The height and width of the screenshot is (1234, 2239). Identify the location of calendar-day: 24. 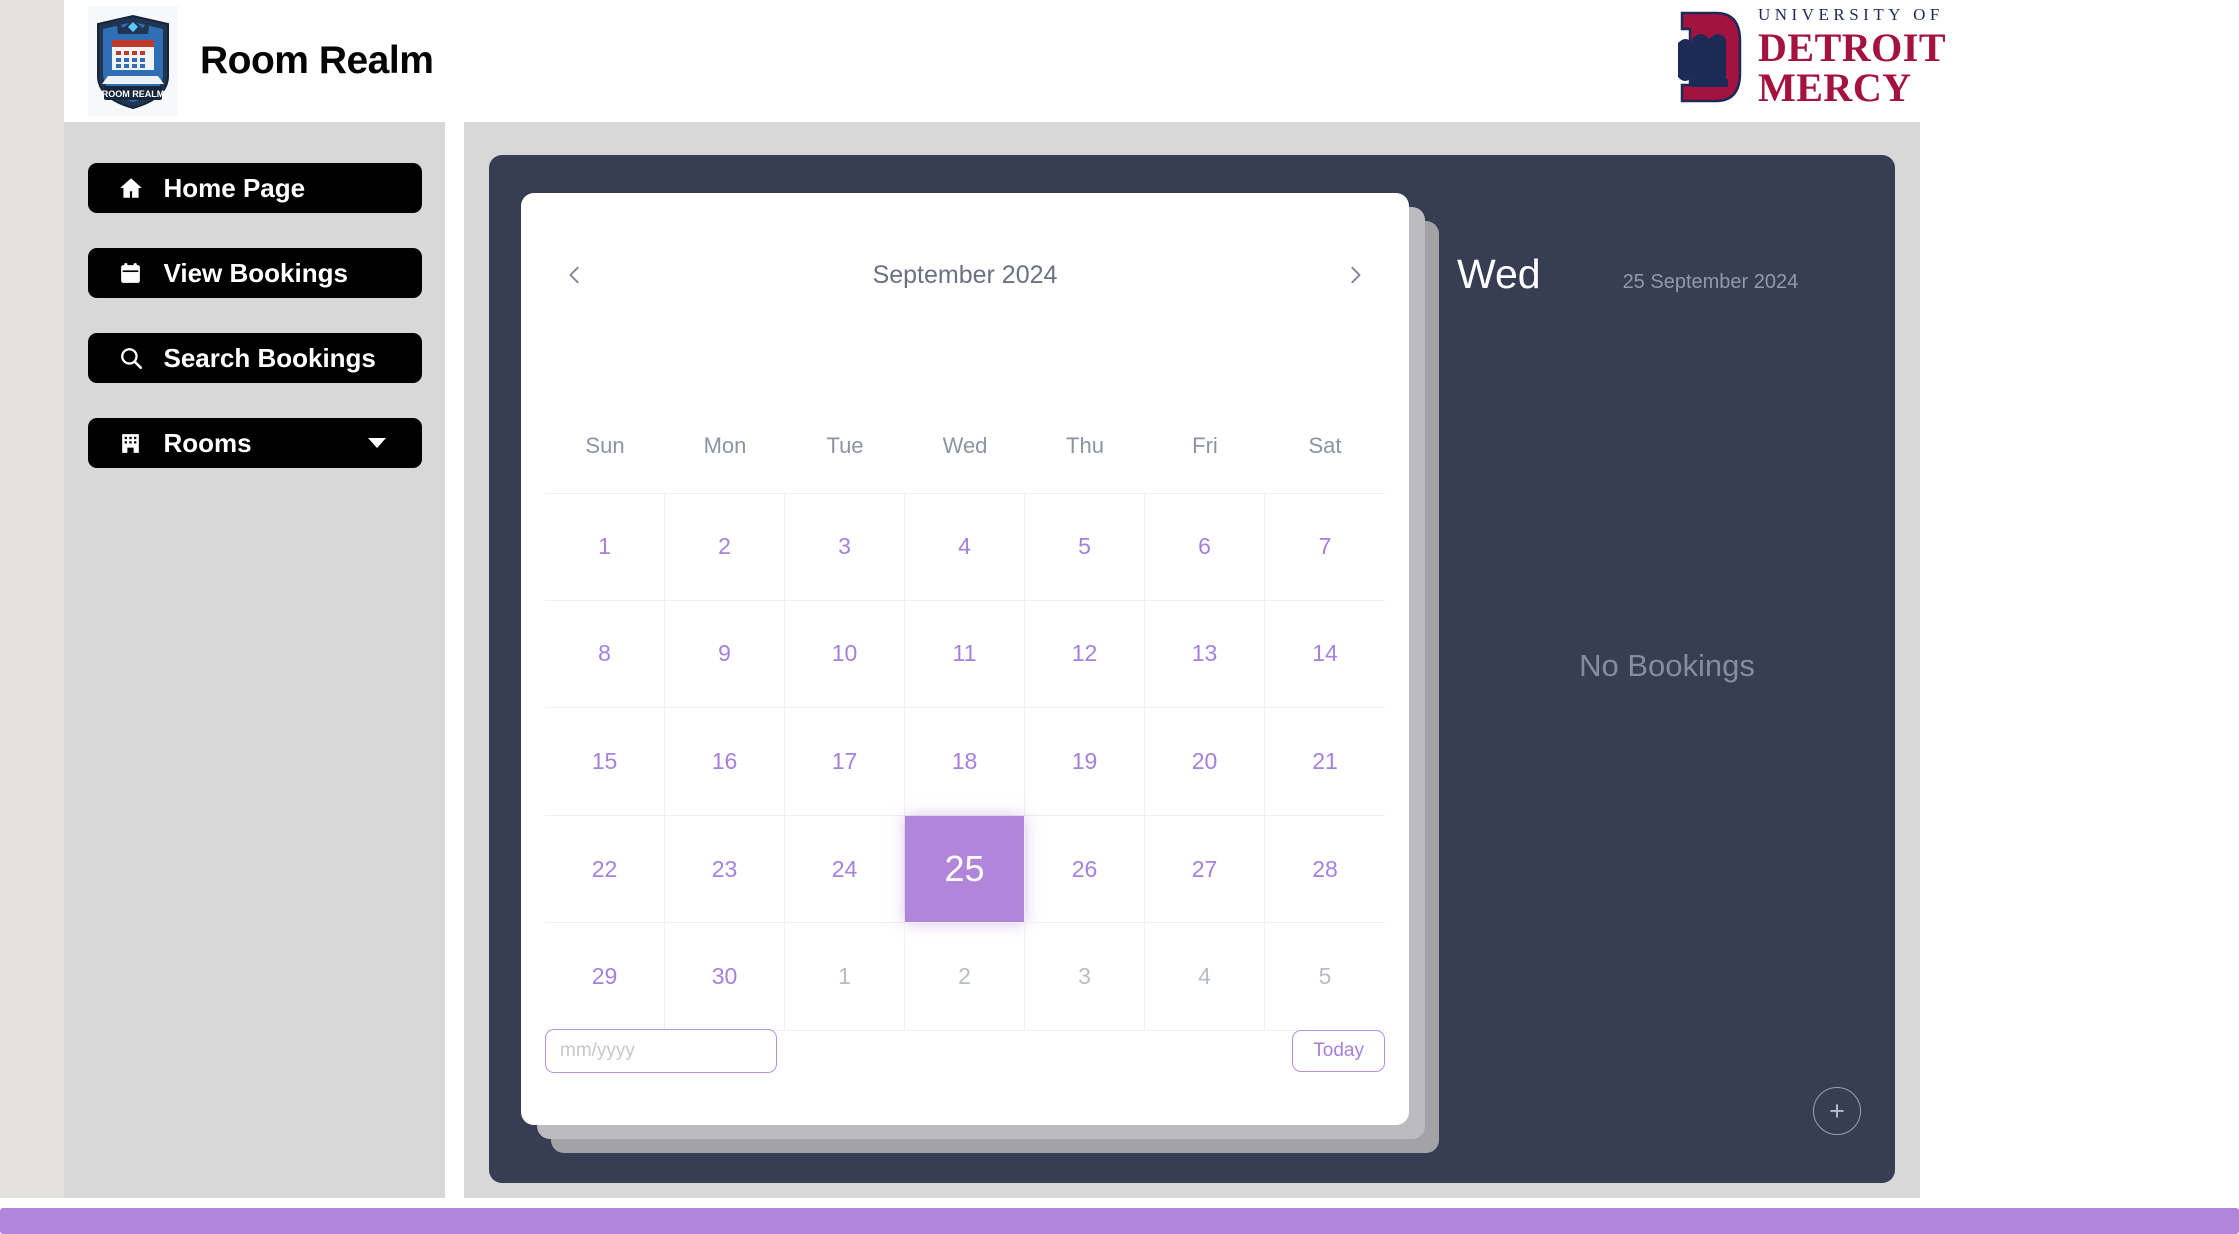
(845, 869).